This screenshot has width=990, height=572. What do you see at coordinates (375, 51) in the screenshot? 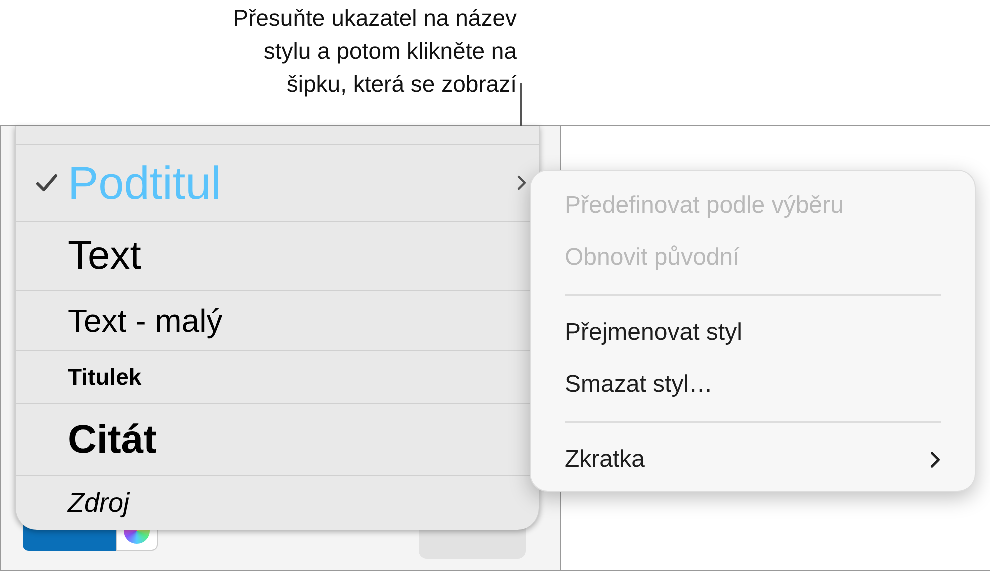
I see `callout-text: Přesuňte ukazatel na název stylu a potom klikněte na šipku, která se zobrazí` at bounding box center [375, 51].